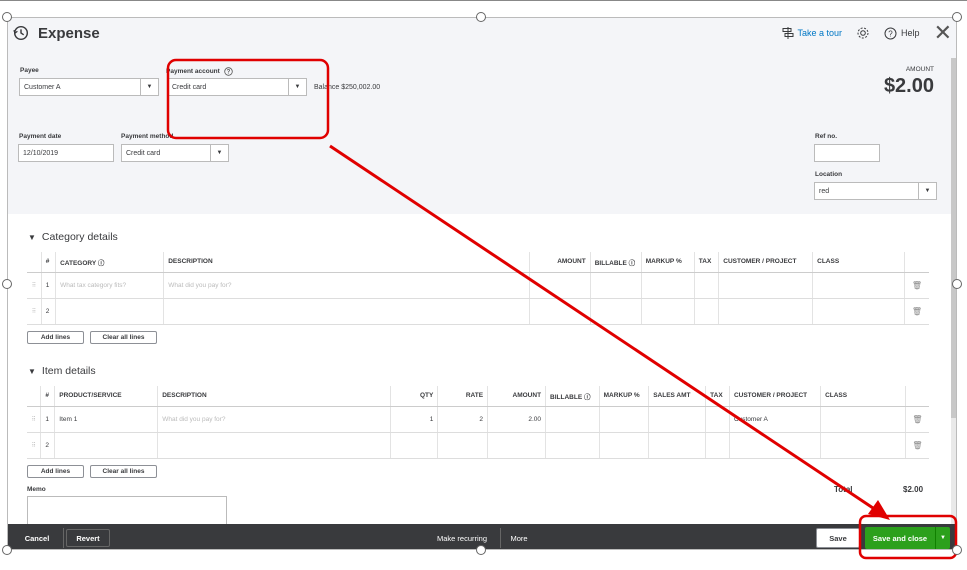 The width and height of the screenshot is (967, 570). Describe the element at coordinates (78, 263) in the screenshot. I see `col-category-label: CATEGORY` at that location.